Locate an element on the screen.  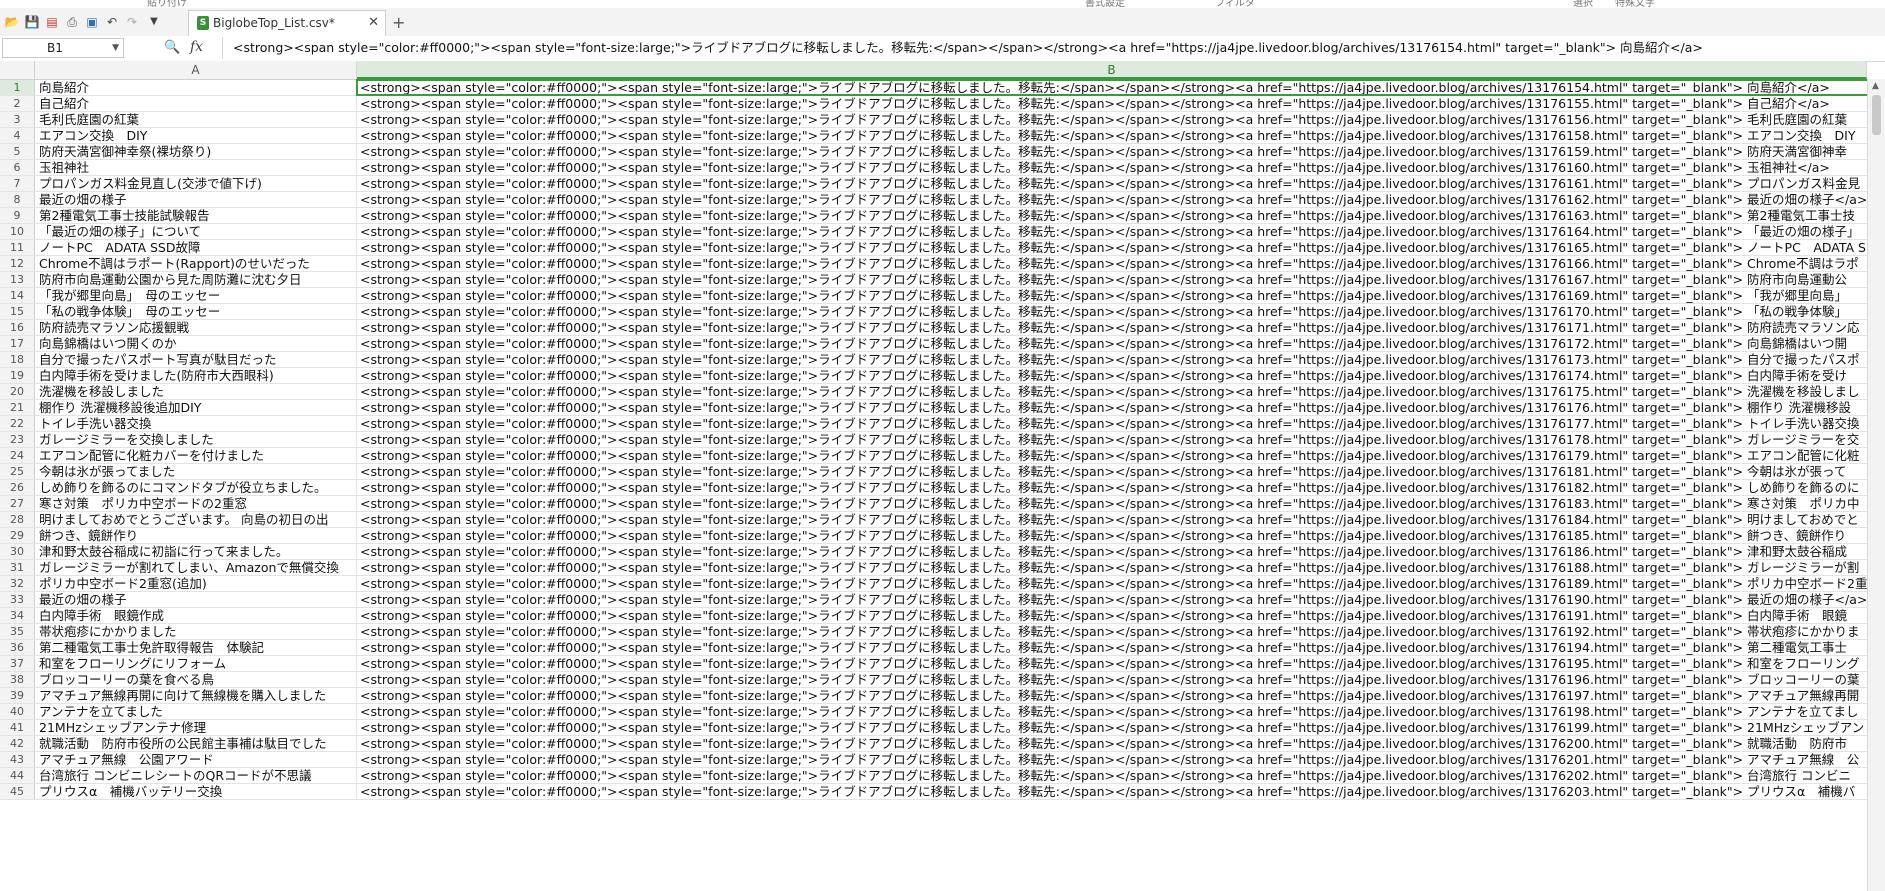
row-header: 20 is located at coordinates (17, 391).